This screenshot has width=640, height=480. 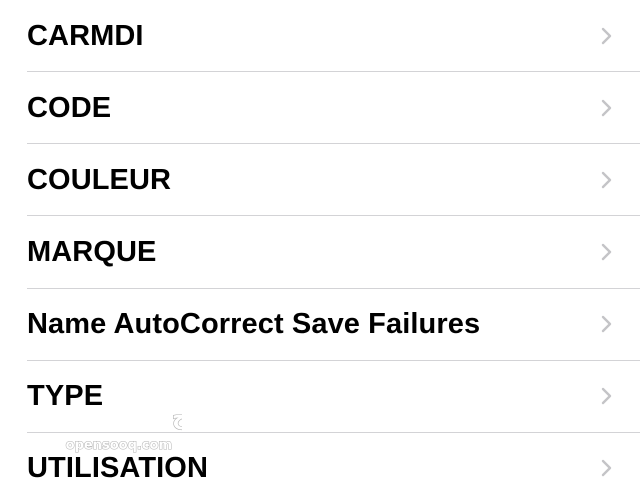 What do you see at coordinates (99, 179) in the screenshot?
I see `list-item-label: COULEUR` at bounding box center [99, 179].